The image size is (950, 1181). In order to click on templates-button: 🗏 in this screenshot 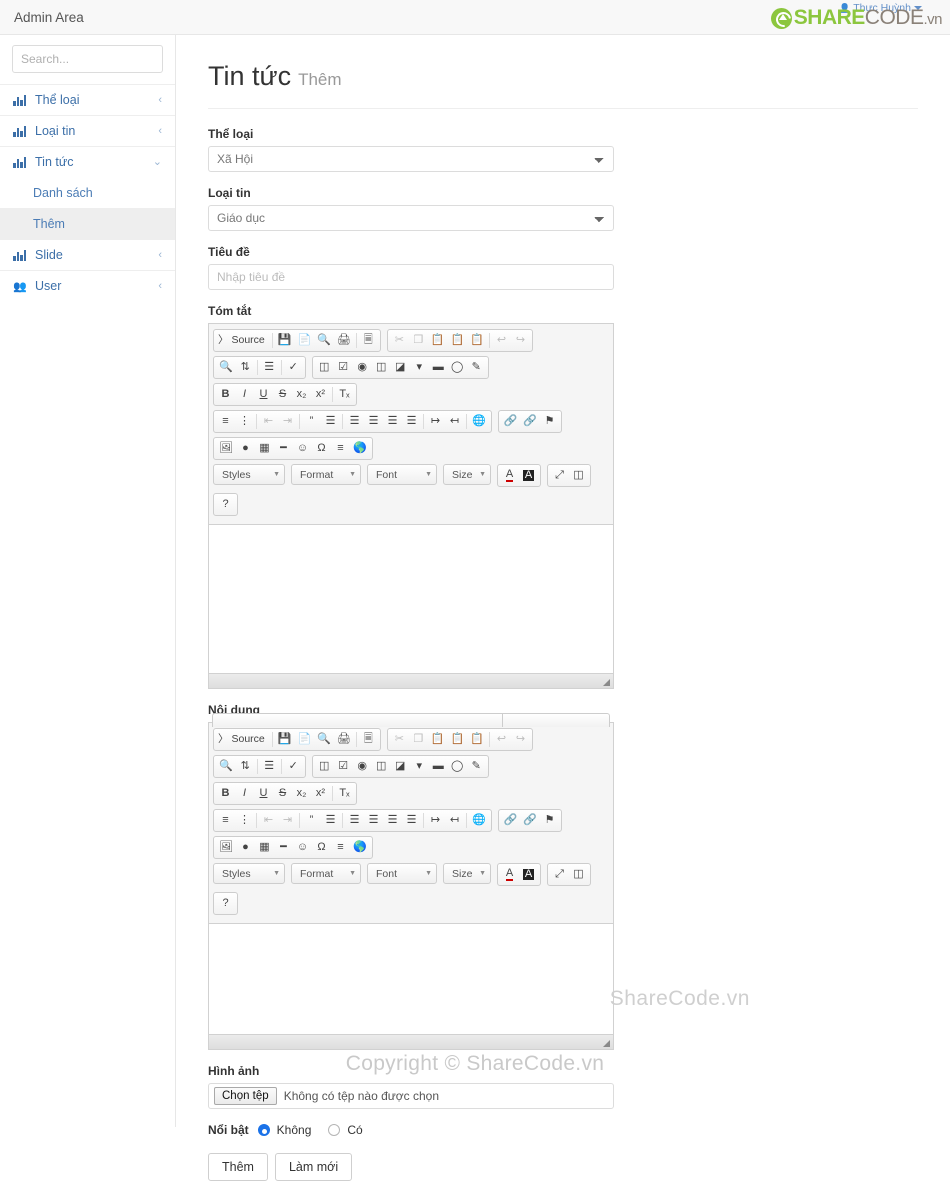, I will do `click(368, 340)`.